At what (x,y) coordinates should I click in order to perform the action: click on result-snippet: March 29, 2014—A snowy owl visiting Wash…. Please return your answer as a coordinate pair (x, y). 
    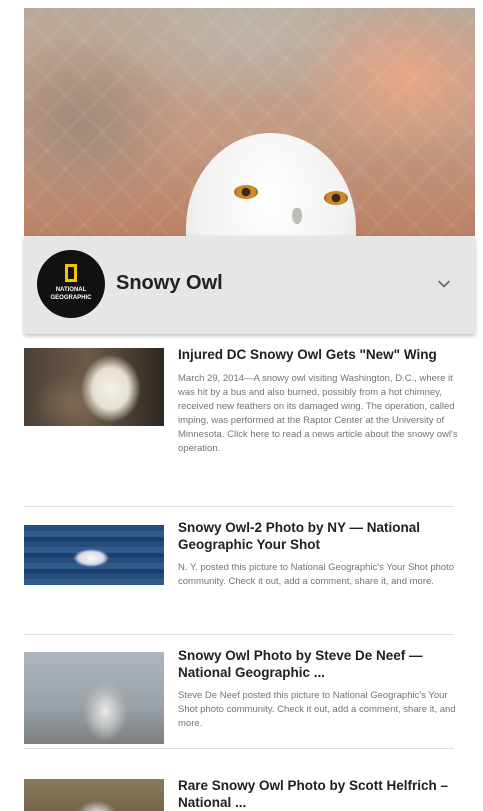
    Looking at the image, I should click on (318, 413).